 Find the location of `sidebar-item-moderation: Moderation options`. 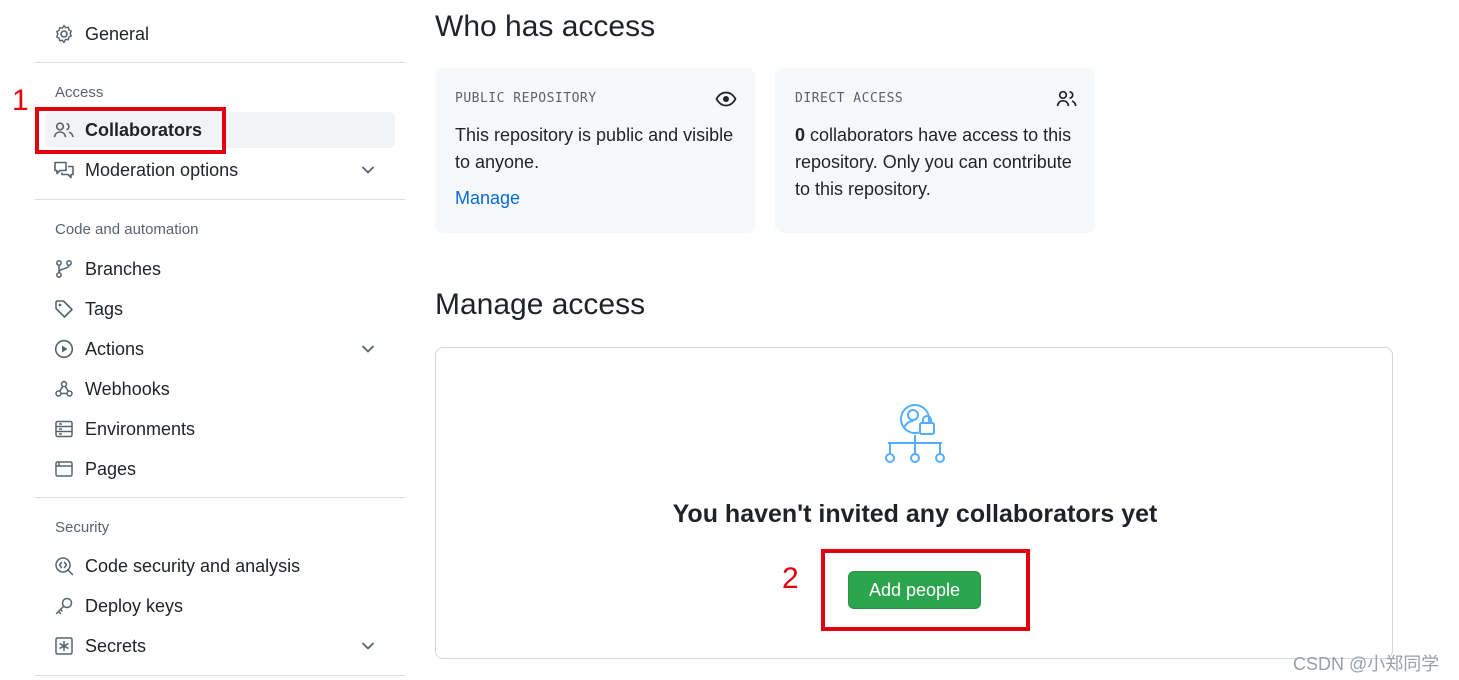

sidebar-item-moderation: Moderation options is located at coordinates (220, 170).